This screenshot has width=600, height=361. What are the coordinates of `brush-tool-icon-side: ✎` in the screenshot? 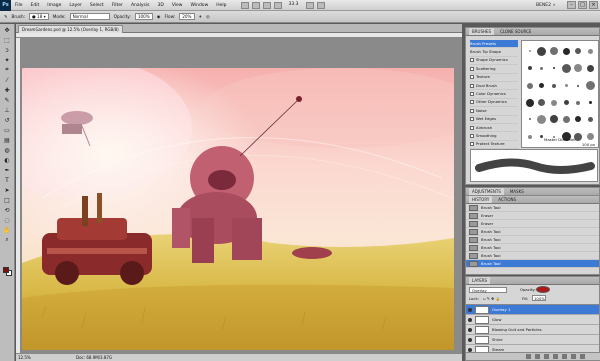 It's located at (7, 100).